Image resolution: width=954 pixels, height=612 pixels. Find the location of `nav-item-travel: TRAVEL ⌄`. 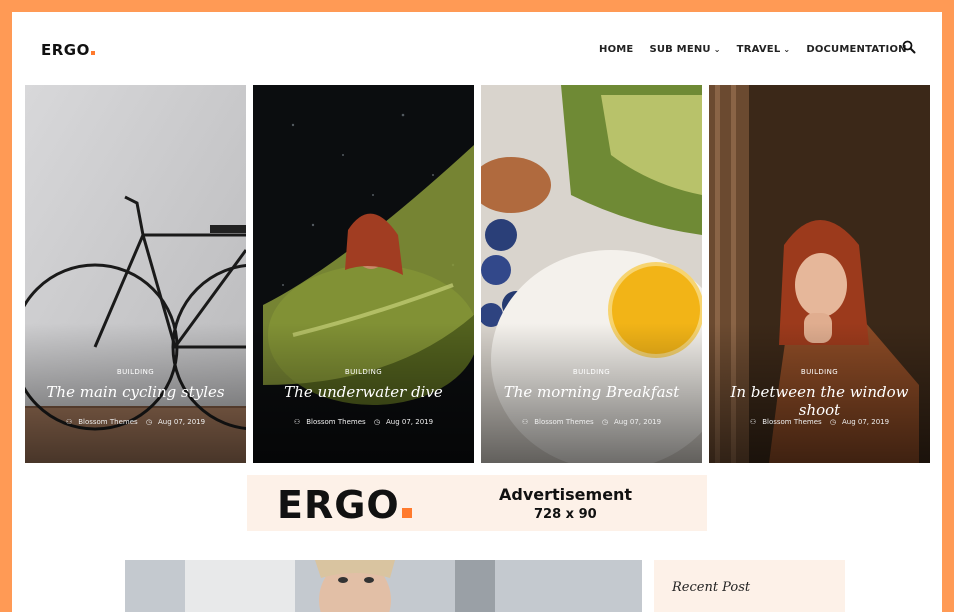

nav-item-travel: TRAVEL ⌄ is located at coordinates (764, 49).